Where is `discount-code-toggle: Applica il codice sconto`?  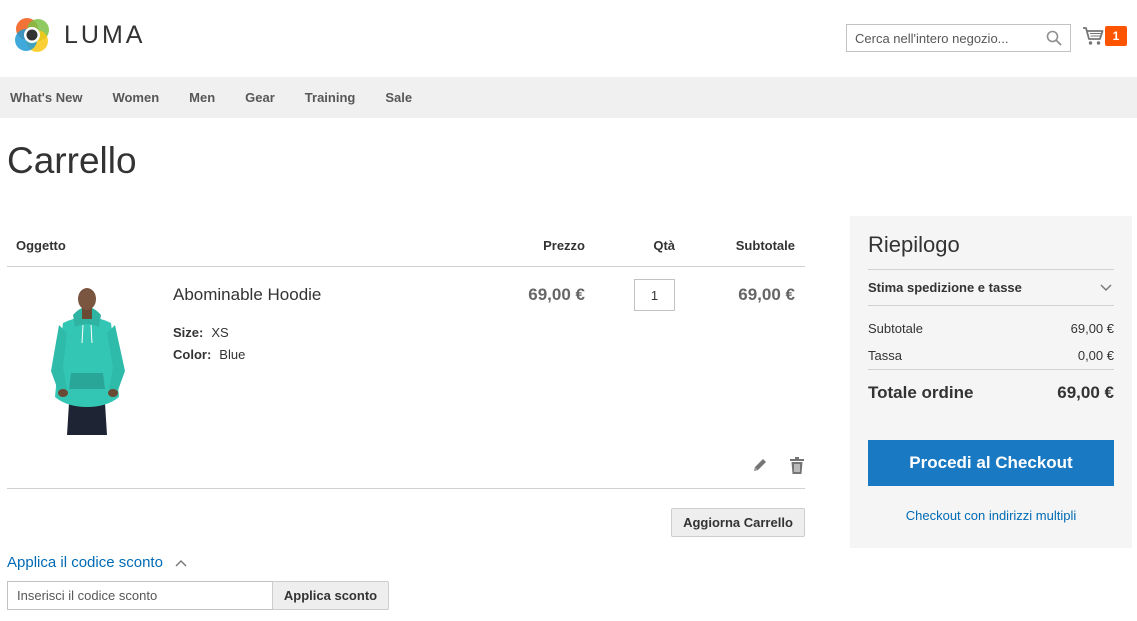 discount-code-toggle: Applica il codice sconto is located at coordinates (97, 562).